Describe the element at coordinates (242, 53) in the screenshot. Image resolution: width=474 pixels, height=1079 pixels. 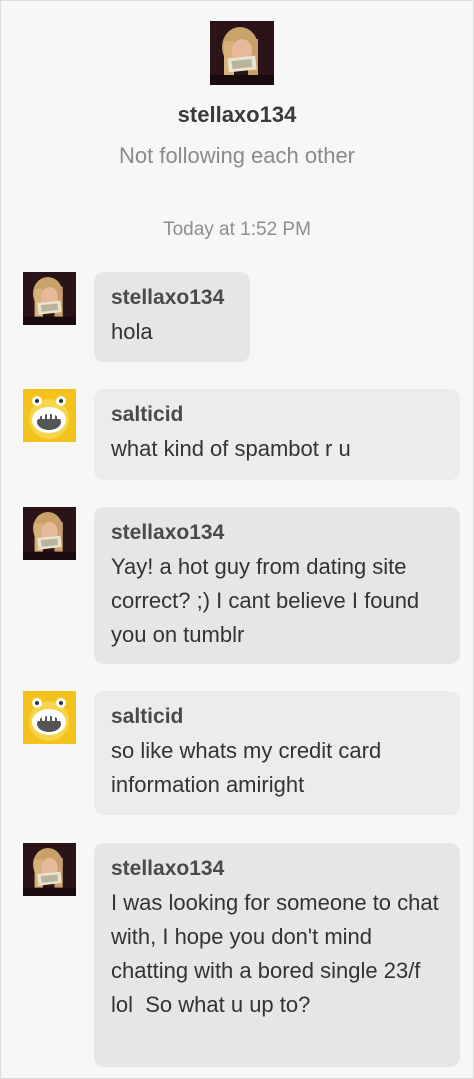
I see `partner-avatar` at that location.